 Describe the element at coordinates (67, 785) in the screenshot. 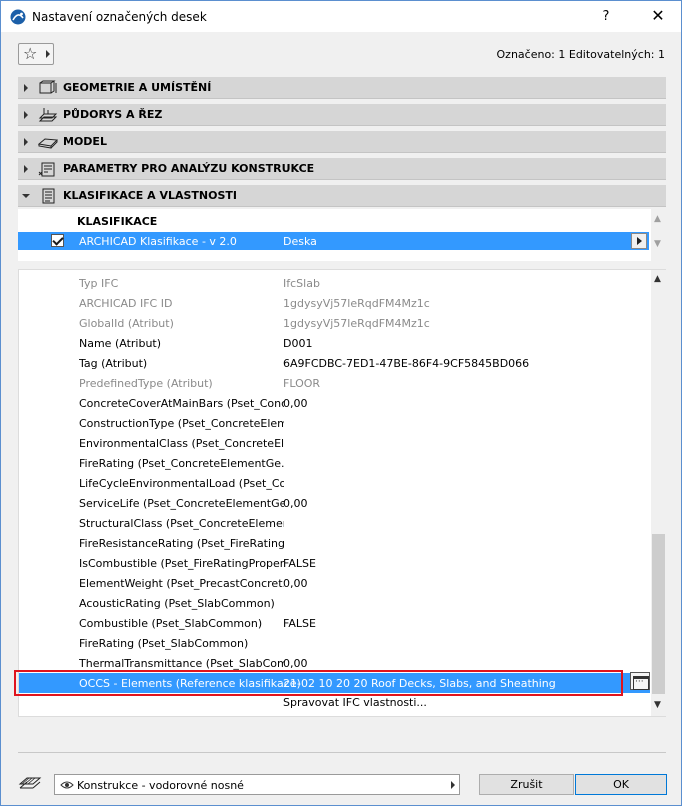

I see `eye-icon` at that location.